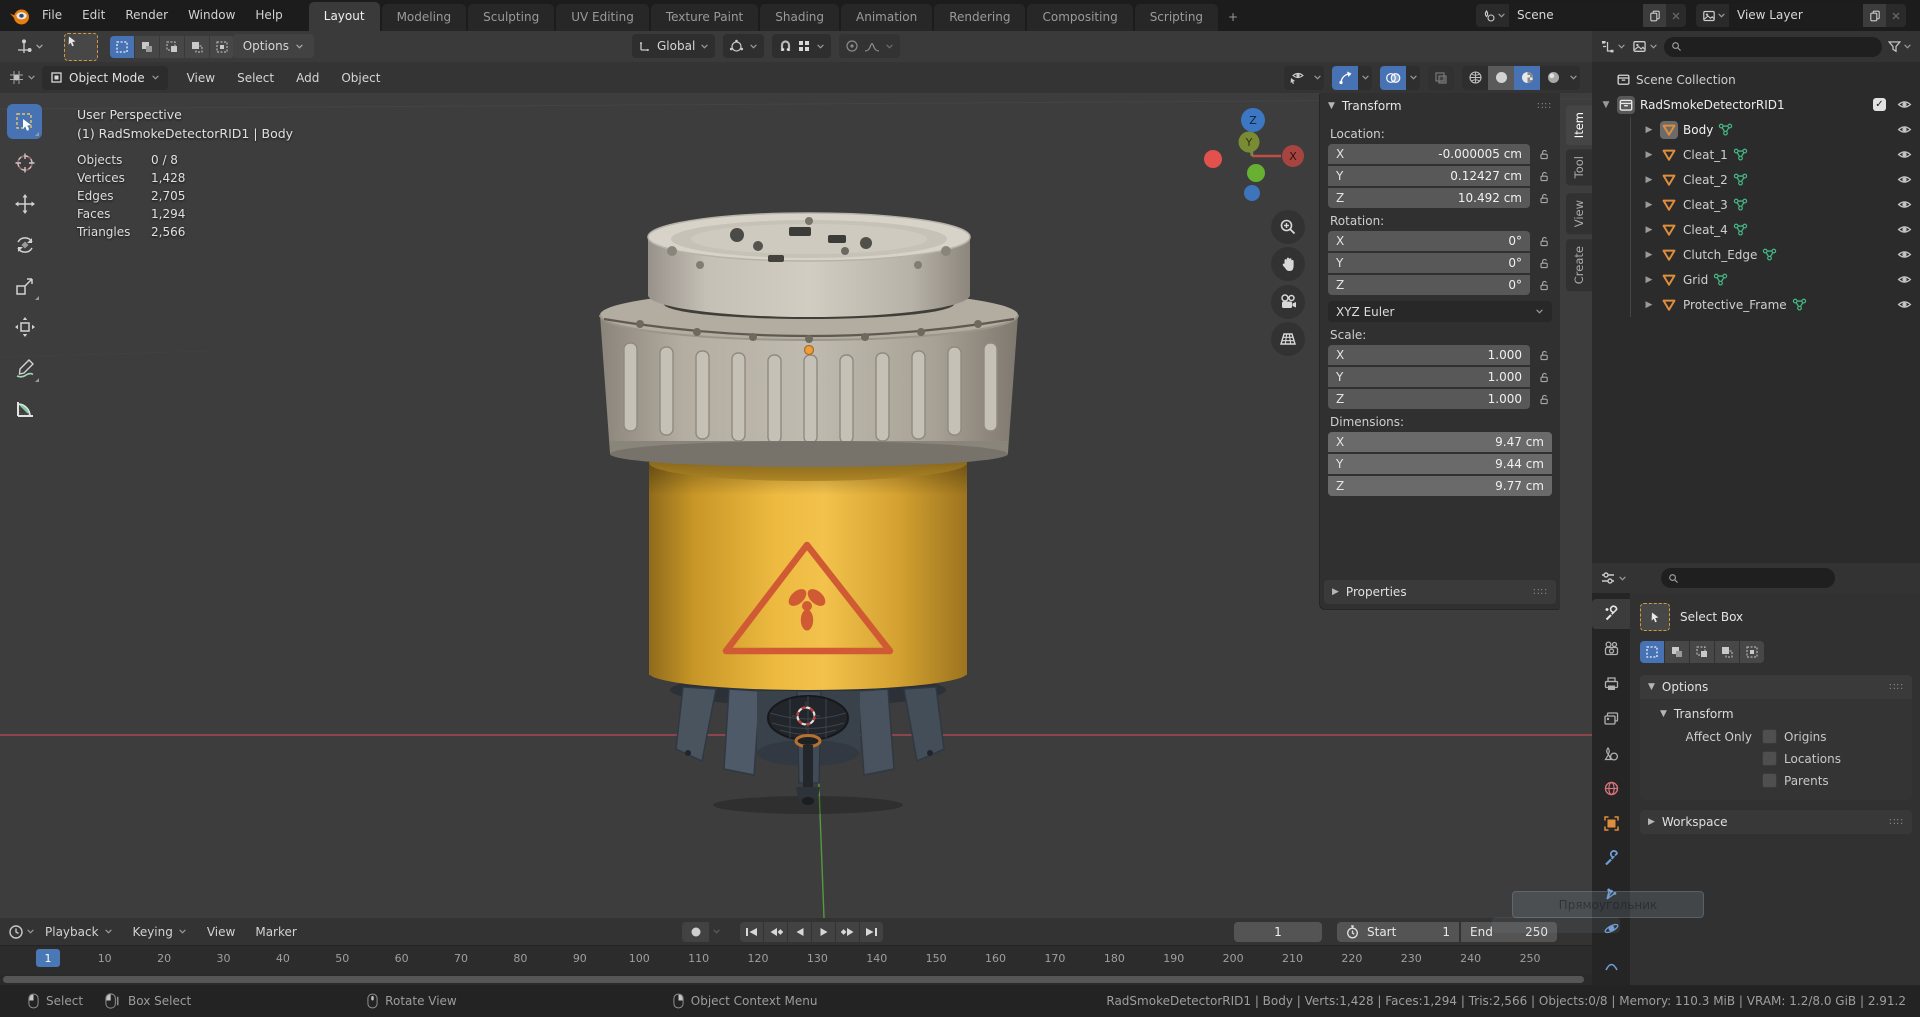 This screenshot has height=1017, width=1920. I want to click on tab-scene, so click(1611, 754).